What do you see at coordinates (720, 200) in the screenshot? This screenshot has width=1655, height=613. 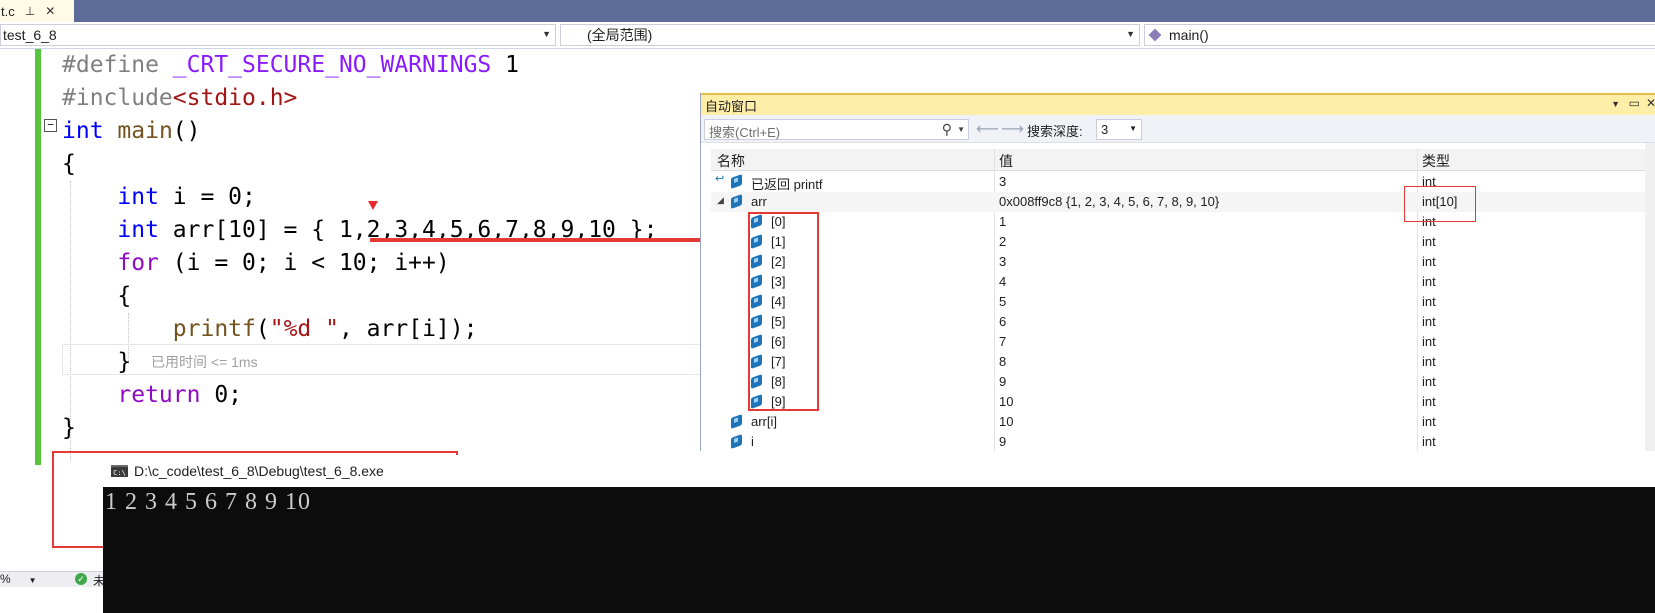 I see `expand-toggle-icon: ◢` at bounding box center [720, 200].